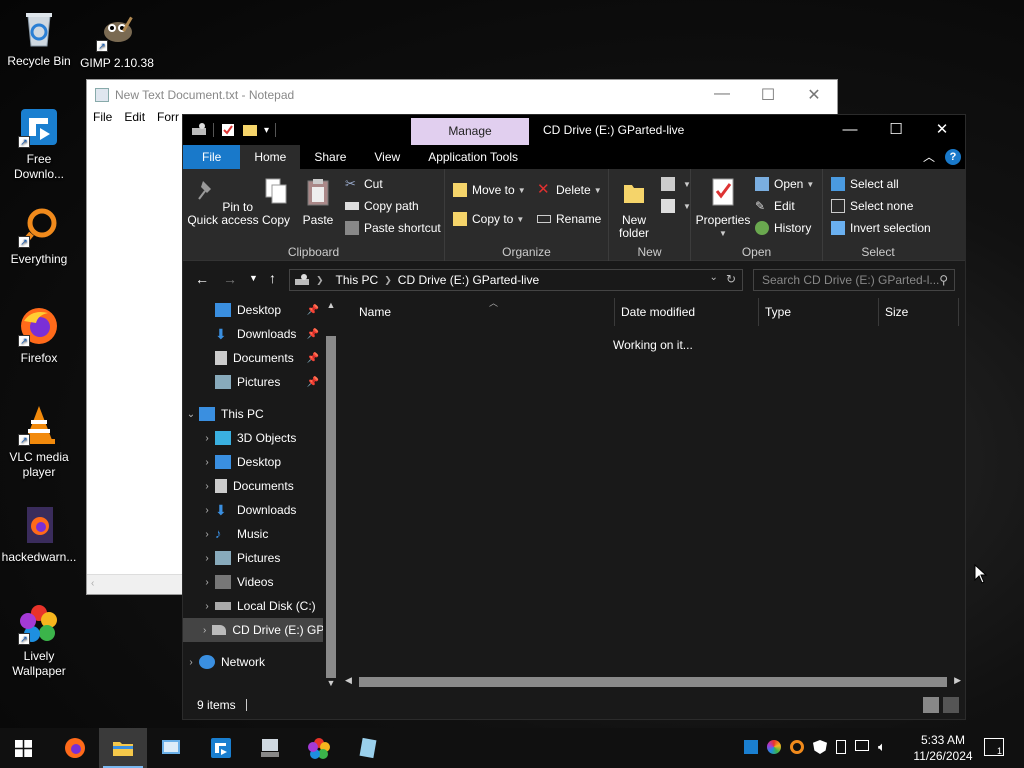 Image resolution: width=1024 pixels, height=768 pixels. What do you see at coordinates (676, 206) in the screenshot?
I see `easy-access-button: ▼` at bounding box center [676, 206].